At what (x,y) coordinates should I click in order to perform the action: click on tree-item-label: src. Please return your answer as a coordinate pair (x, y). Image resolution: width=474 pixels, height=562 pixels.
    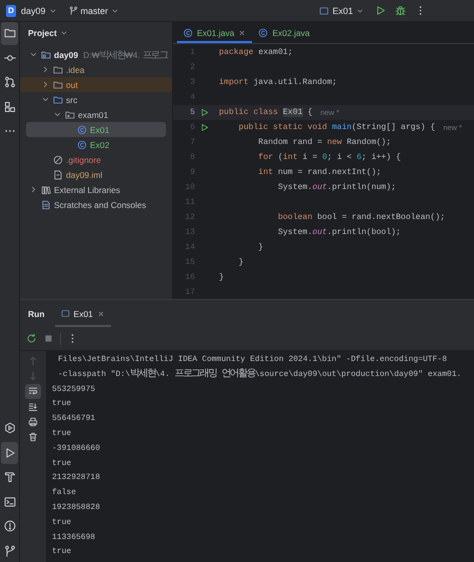
    Looking at the image, I should click on (72, 99).